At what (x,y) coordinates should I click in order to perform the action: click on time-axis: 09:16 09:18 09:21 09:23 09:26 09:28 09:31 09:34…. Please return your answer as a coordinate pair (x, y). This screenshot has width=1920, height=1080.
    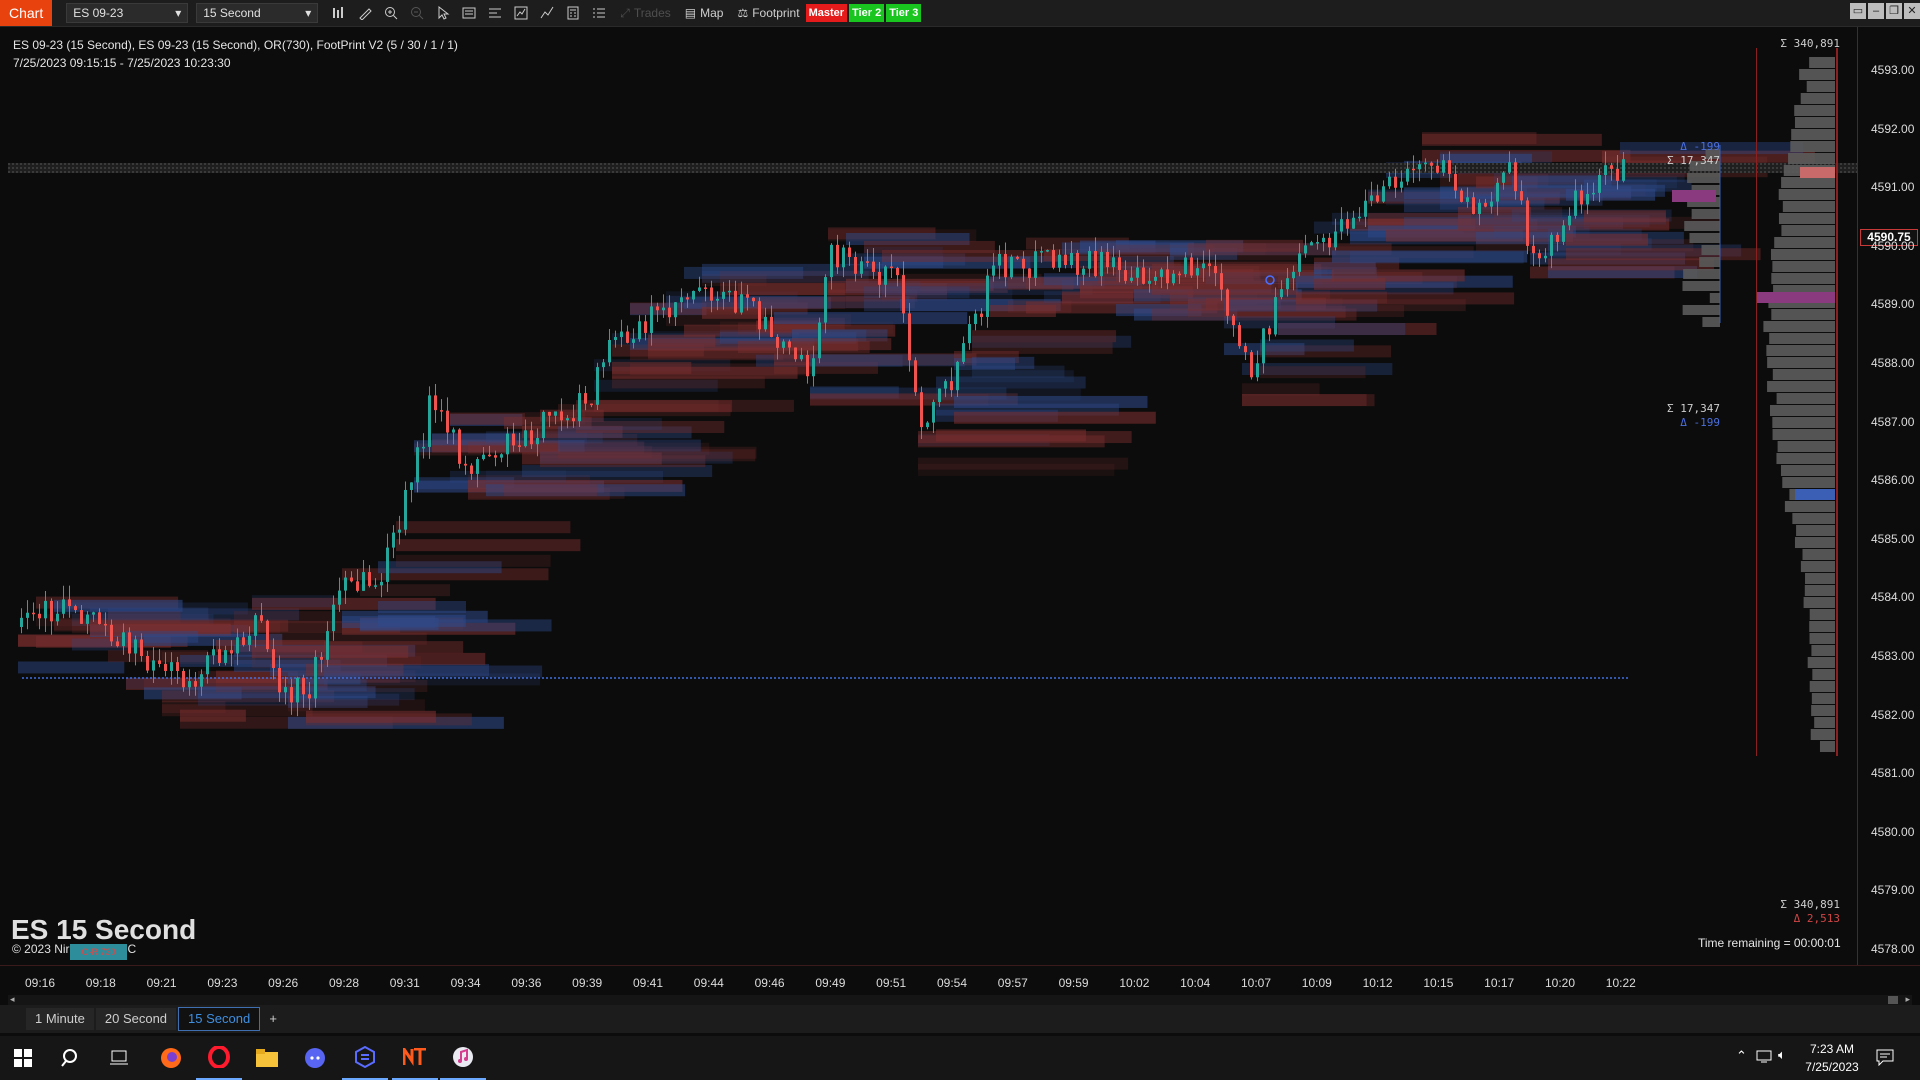
    Looking at the image, I should click on (960, 980).